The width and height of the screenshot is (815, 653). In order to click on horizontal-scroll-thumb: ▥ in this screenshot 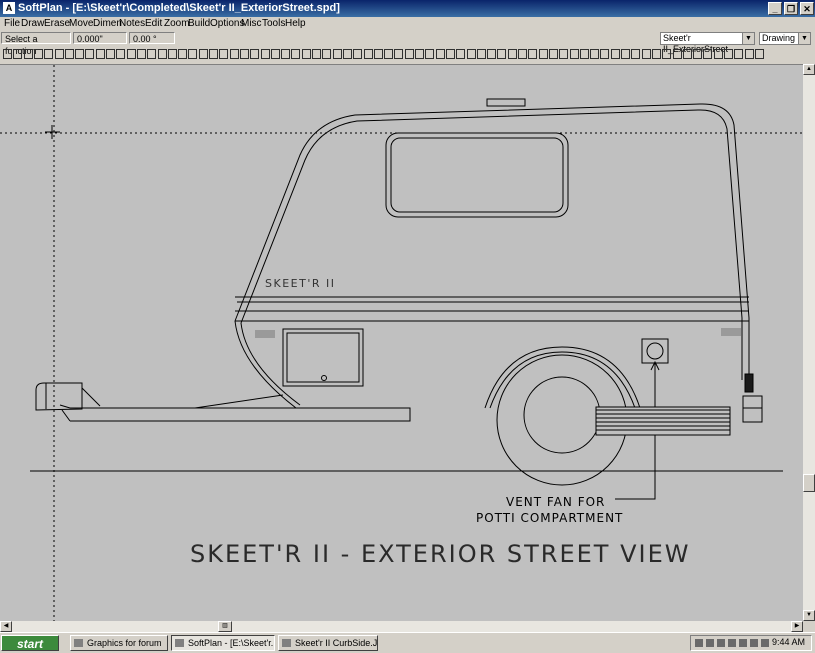, I will do `click(225, 626)`.